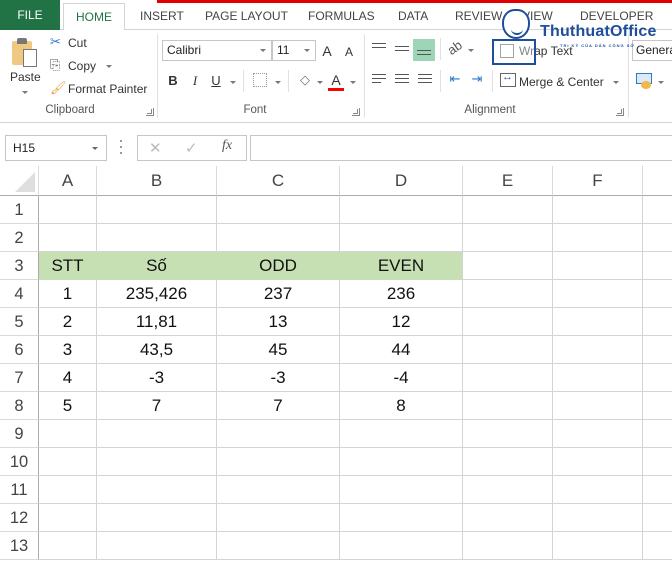  What do you see at coordinates (19, 406) in the screenshot?
I see `row-header: 8` at bounding box center [19, 406].